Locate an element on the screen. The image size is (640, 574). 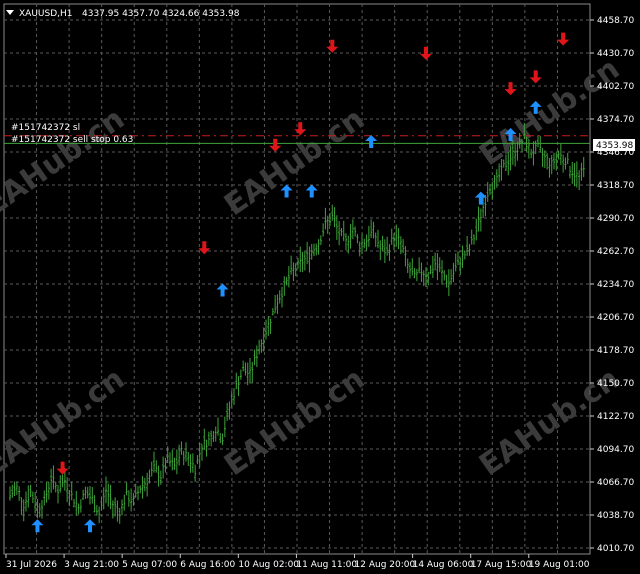
price-tick-label: 4290.70 is located at coordinates (615, 219).